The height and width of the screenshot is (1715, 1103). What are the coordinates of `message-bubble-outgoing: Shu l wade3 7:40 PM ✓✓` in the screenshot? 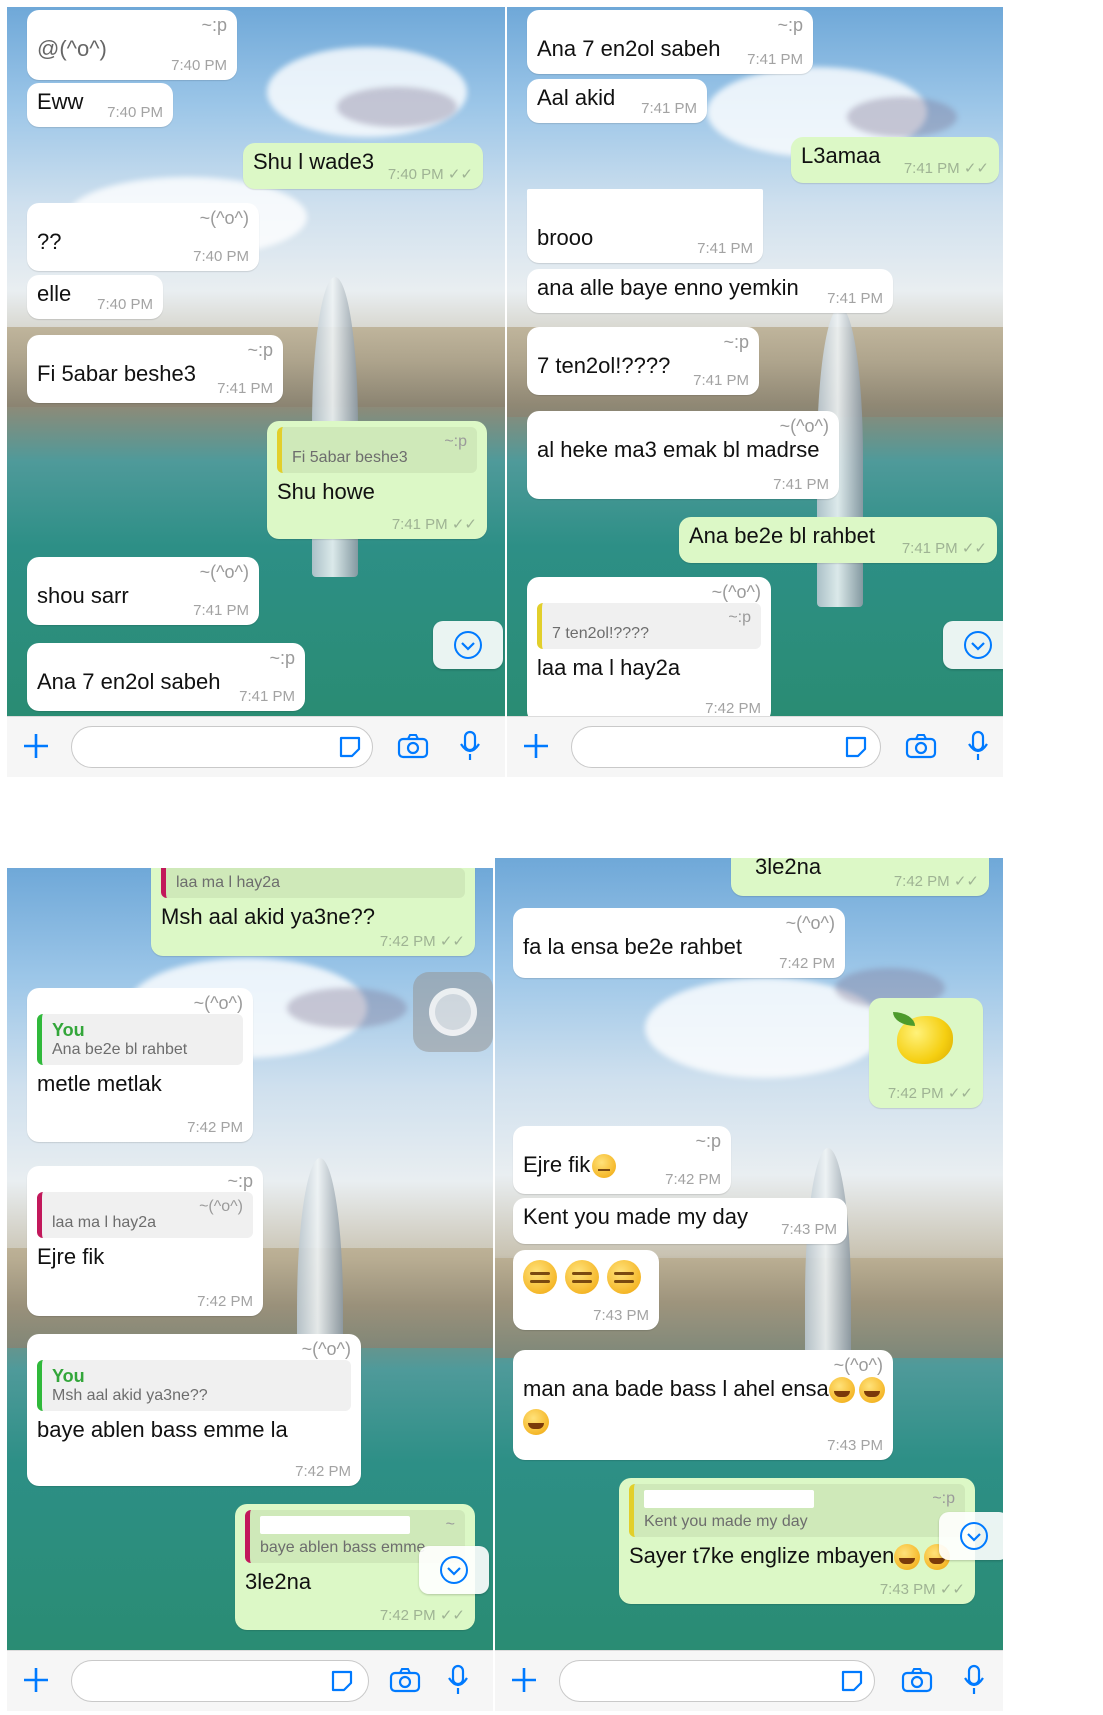 It's located at (363, 166).